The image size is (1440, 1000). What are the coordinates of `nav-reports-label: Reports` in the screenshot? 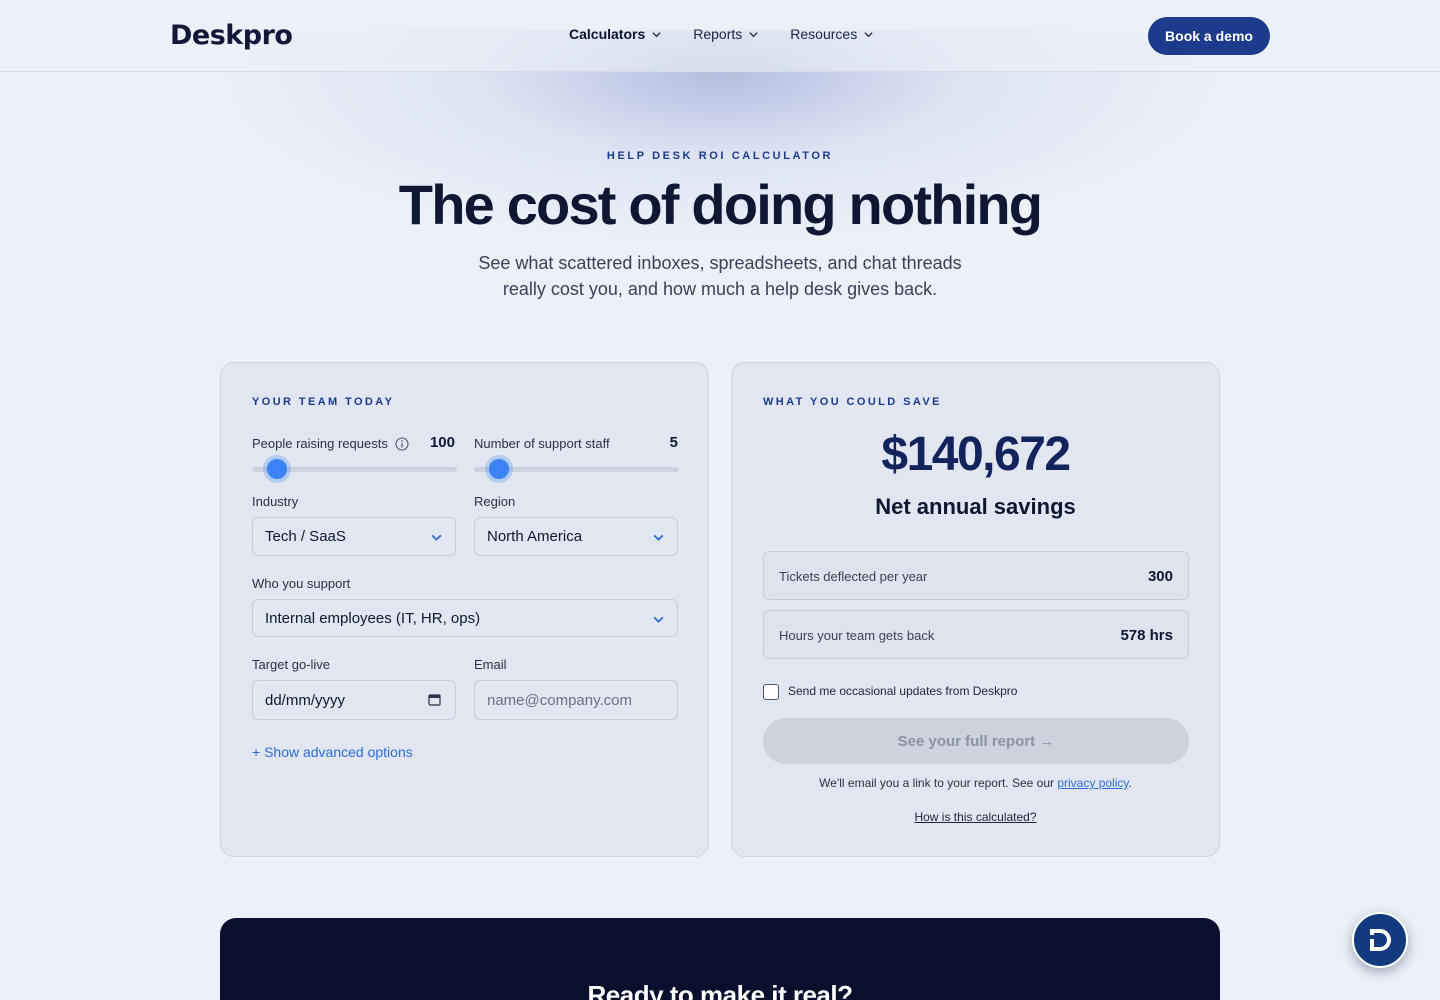 It's located at (718, 34).